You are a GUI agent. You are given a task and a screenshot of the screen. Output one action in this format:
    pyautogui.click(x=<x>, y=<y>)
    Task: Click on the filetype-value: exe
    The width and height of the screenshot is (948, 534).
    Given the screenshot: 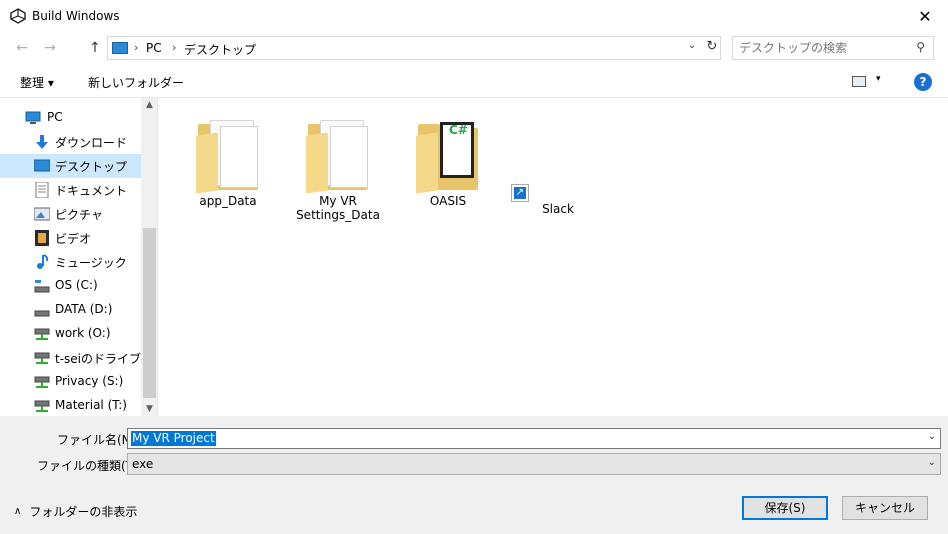 What is the action you would take?
    pyautogui.click(x=143, y=464)
    